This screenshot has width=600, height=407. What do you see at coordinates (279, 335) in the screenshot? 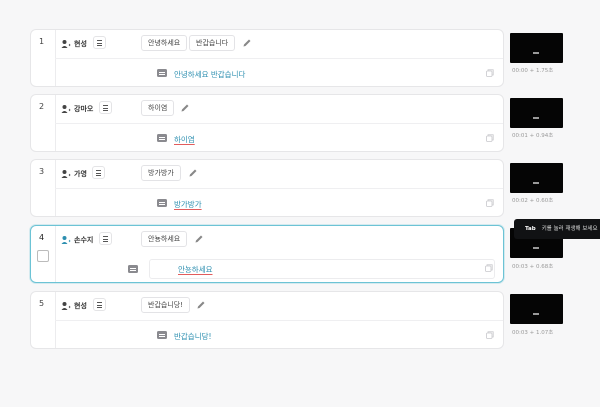
I see `transcript-row: 반갑습니당!` at bounding box center [279, 335].